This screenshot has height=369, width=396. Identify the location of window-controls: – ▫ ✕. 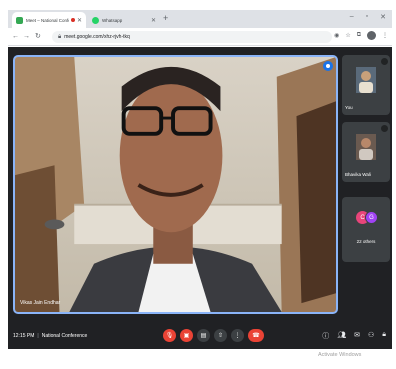
(368, 17).